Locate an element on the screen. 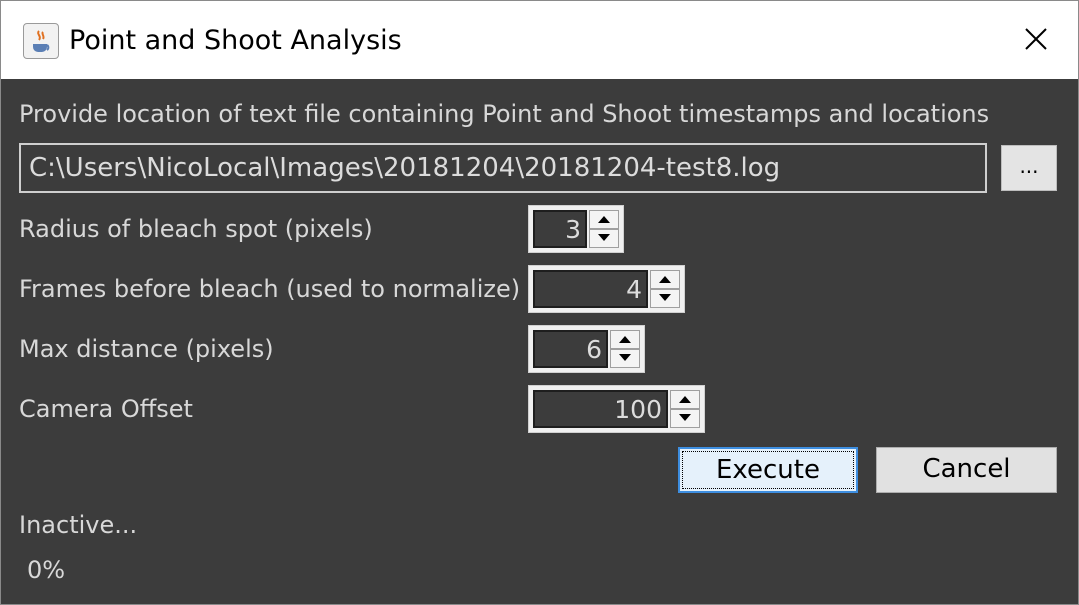 The image size is (1079, 605). camera-offset-spinner: 100 is located at coordinates (616, 409).